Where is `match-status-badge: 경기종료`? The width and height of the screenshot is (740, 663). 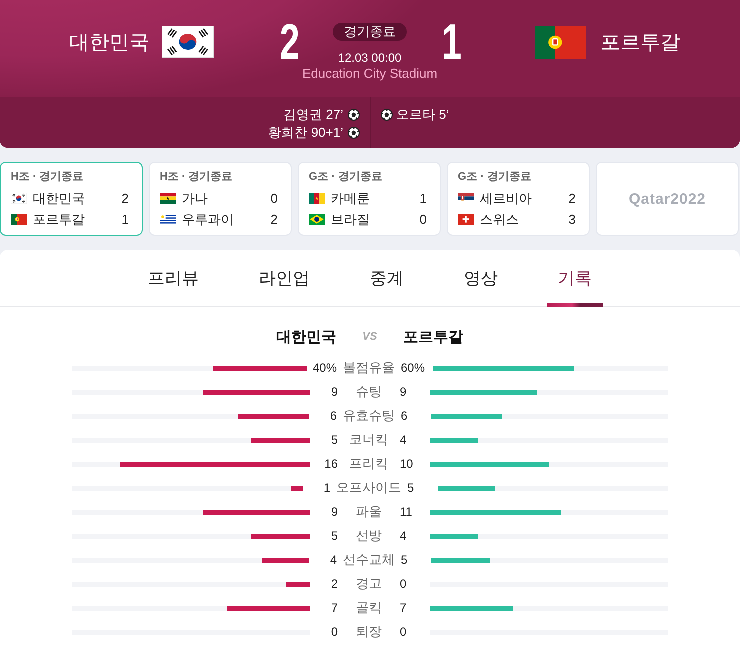
match-status-badge: 경기종료 is located at coordinates (370, 32).